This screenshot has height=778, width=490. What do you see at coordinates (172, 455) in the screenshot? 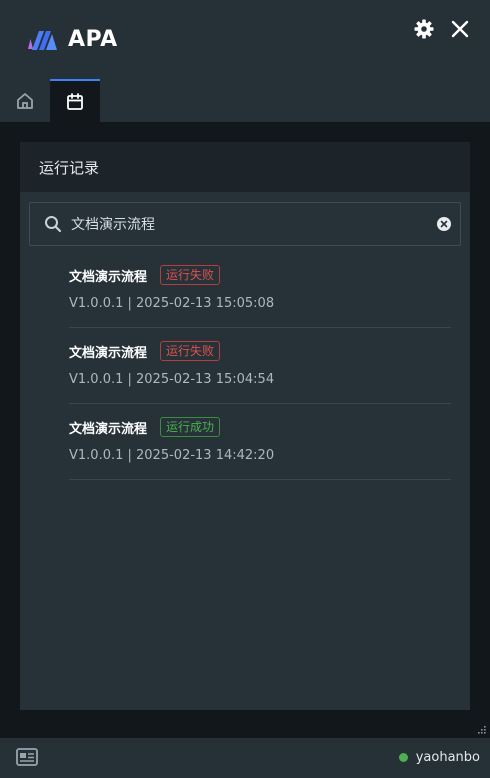
I see `record-meta: V1.0.0.1 | 2025-02-13 14:42:20` at bounding box center [172, 455].